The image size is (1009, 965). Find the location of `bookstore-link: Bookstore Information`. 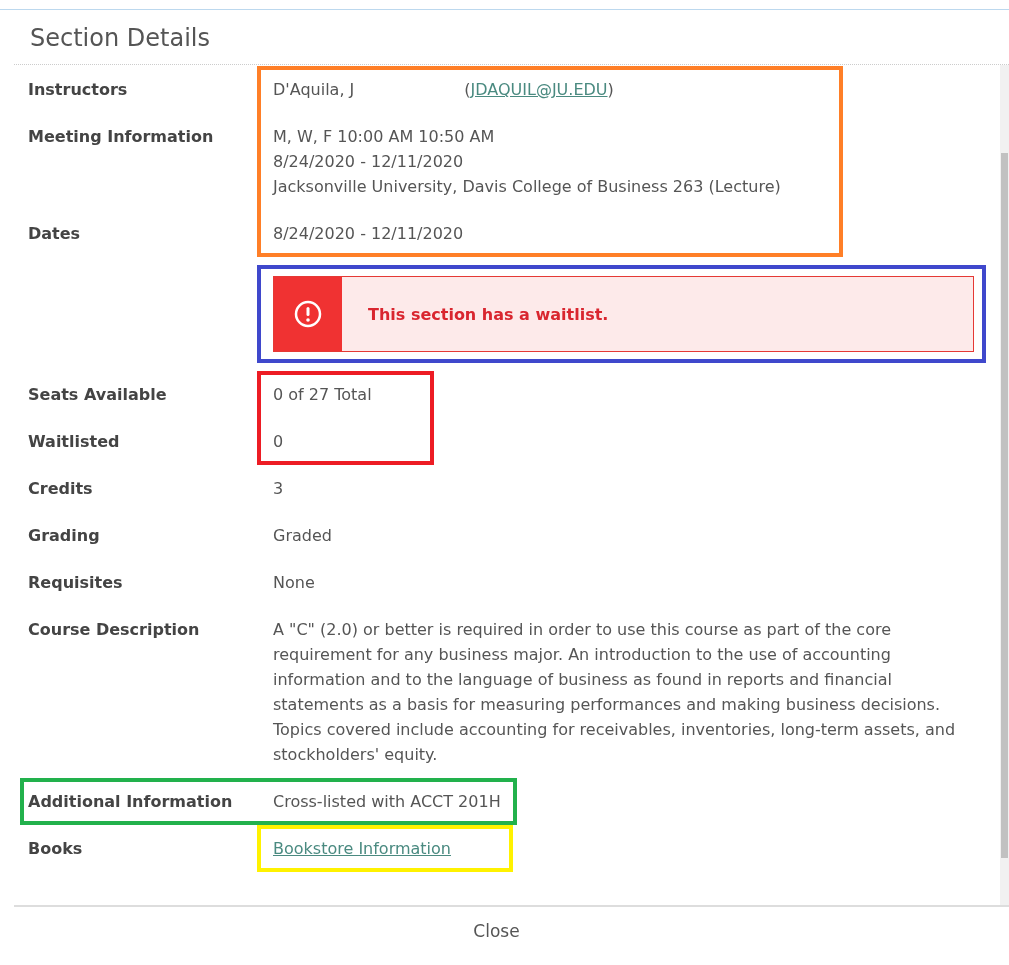

bookstore-link: Bookstore Information is located at coordinates (362, 848).